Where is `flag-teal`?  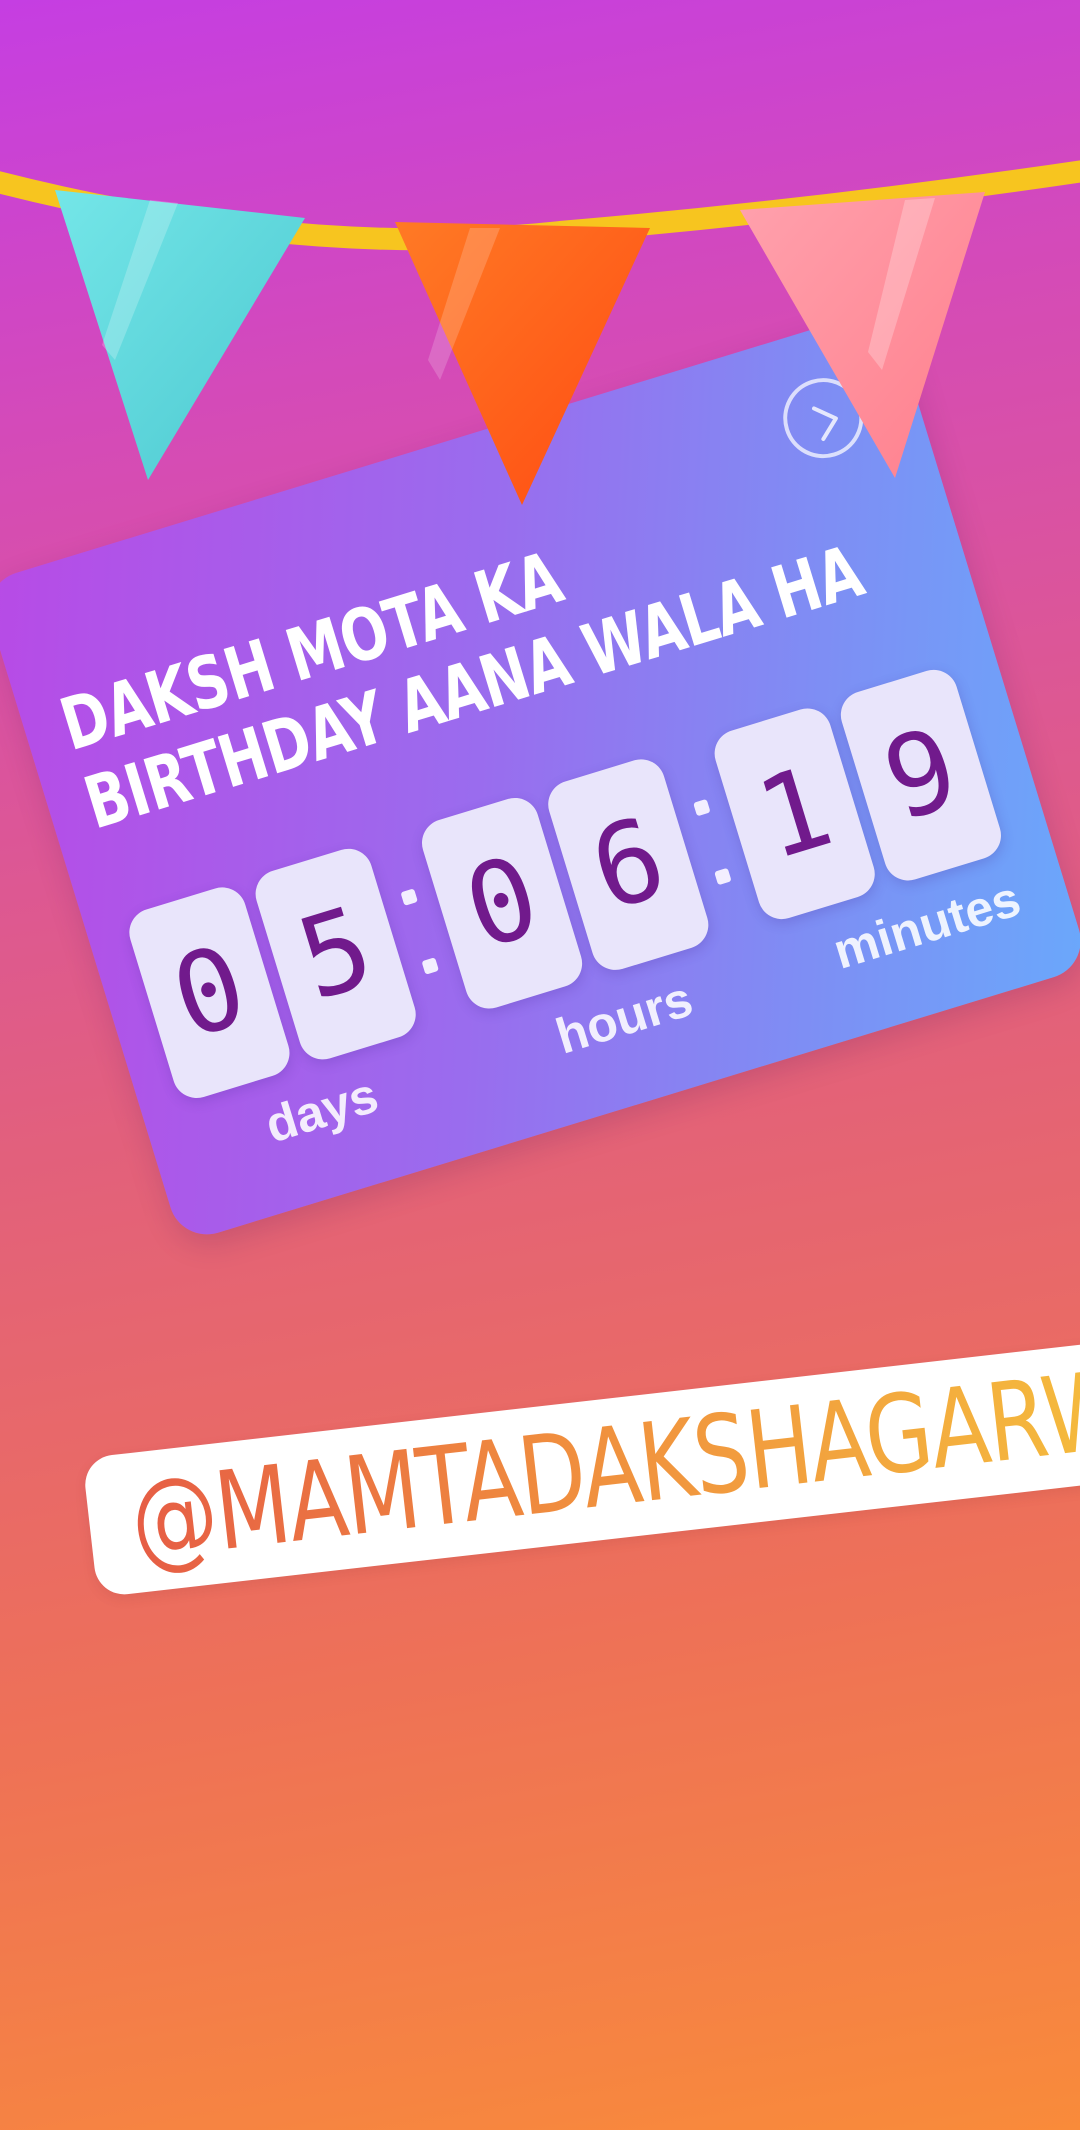
flag-teal is located at coordinates (180, 335).